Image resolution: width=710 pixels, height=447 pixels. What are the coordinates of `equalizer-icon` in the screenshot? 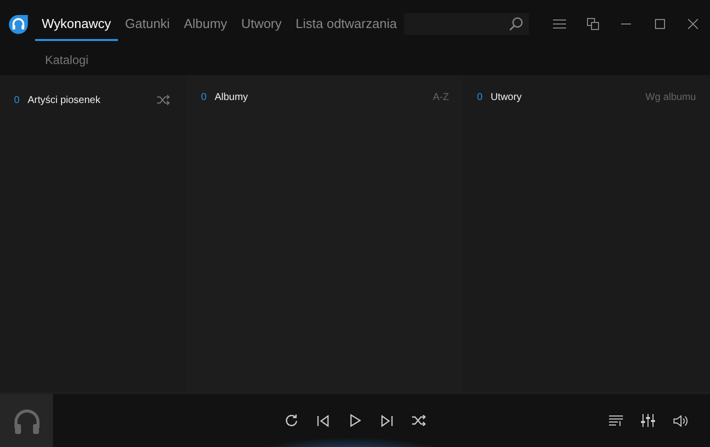 It's located at (648, 420).